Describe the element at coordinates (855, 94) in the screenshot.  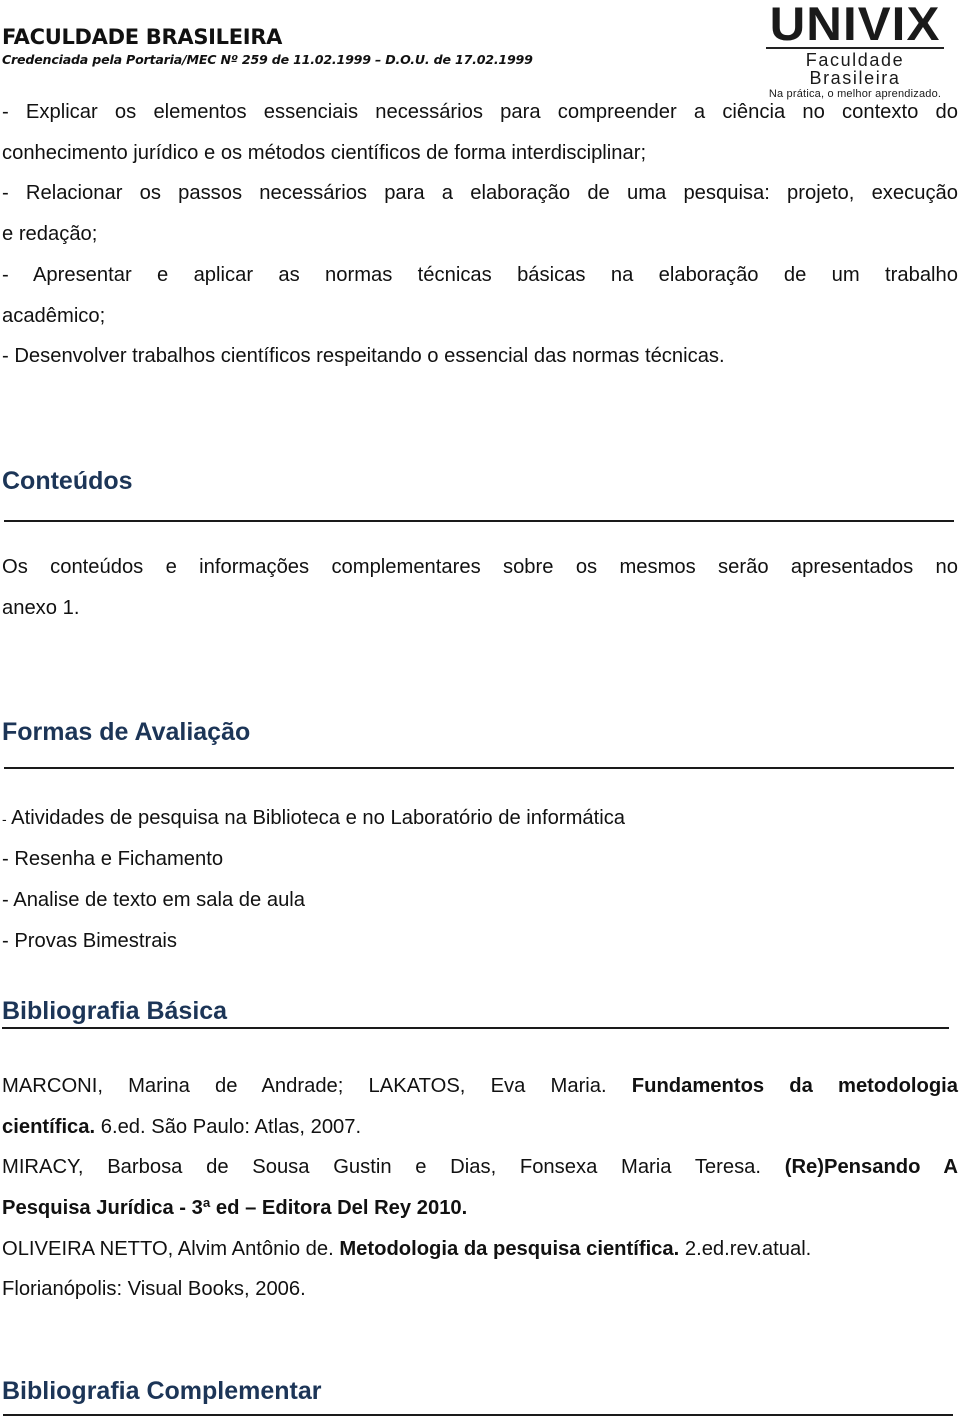
I see `logo-tagline: Na prática, o melhor aprendizado.` at that location.